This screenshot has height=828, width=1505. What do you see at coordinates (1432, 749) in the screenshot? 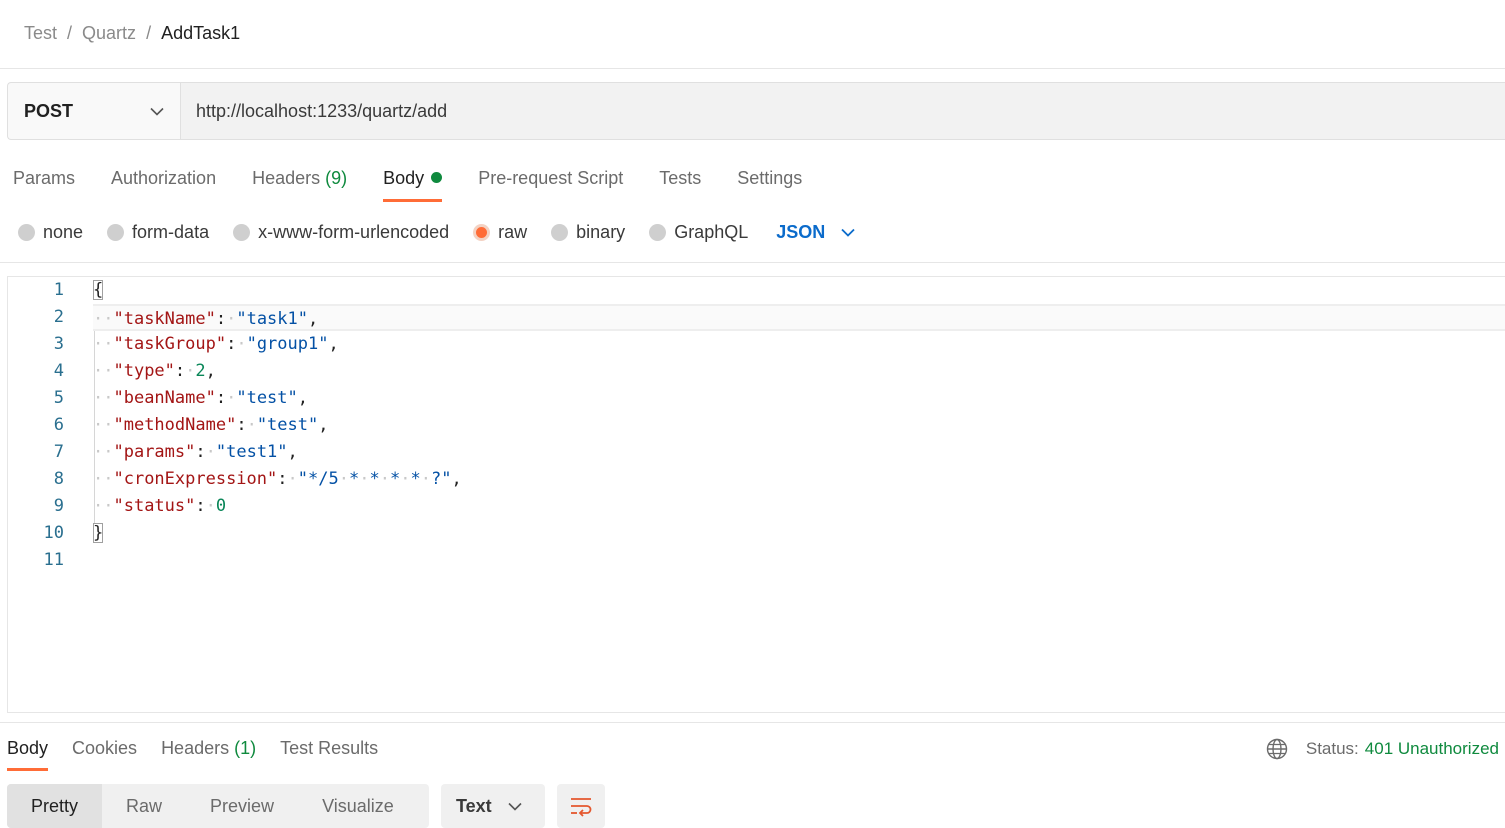
I see `status-value: 401 Unauthorized` at bounding box center [1432, 749].